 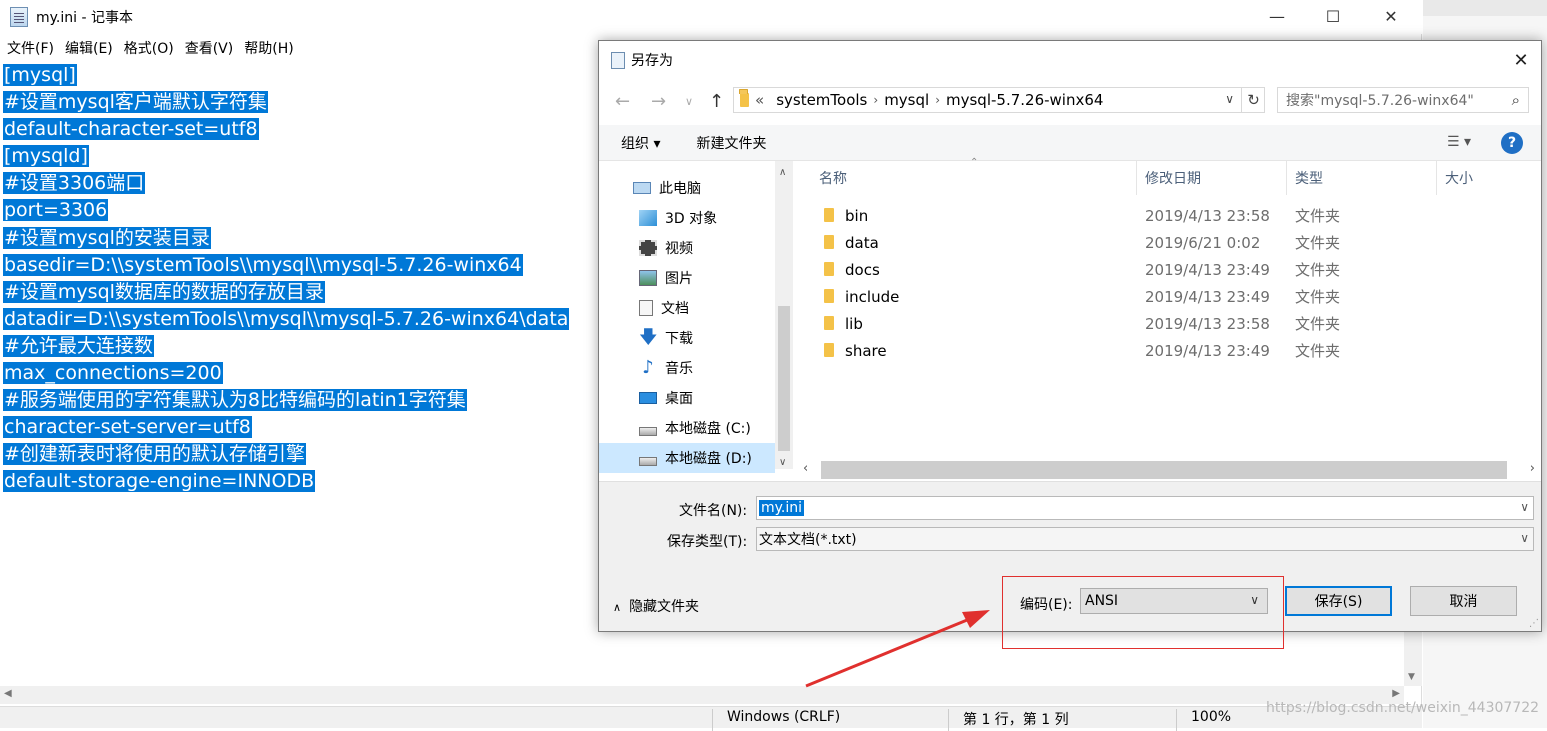 I want to click on filename-value: my.ini, so click(x=782, y=508).